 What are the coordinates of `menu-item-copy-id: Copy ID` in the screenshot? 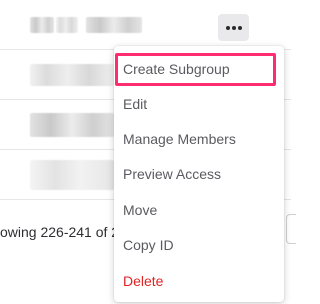 It's located at (199, 245).